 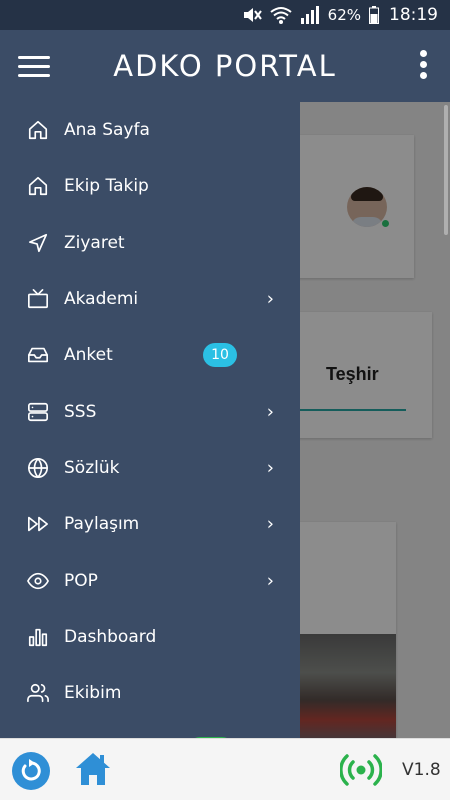 What do you see at coordinates (34, 67) in the screenshot?
I see `menu-icon` at bounding box center [34, 67].